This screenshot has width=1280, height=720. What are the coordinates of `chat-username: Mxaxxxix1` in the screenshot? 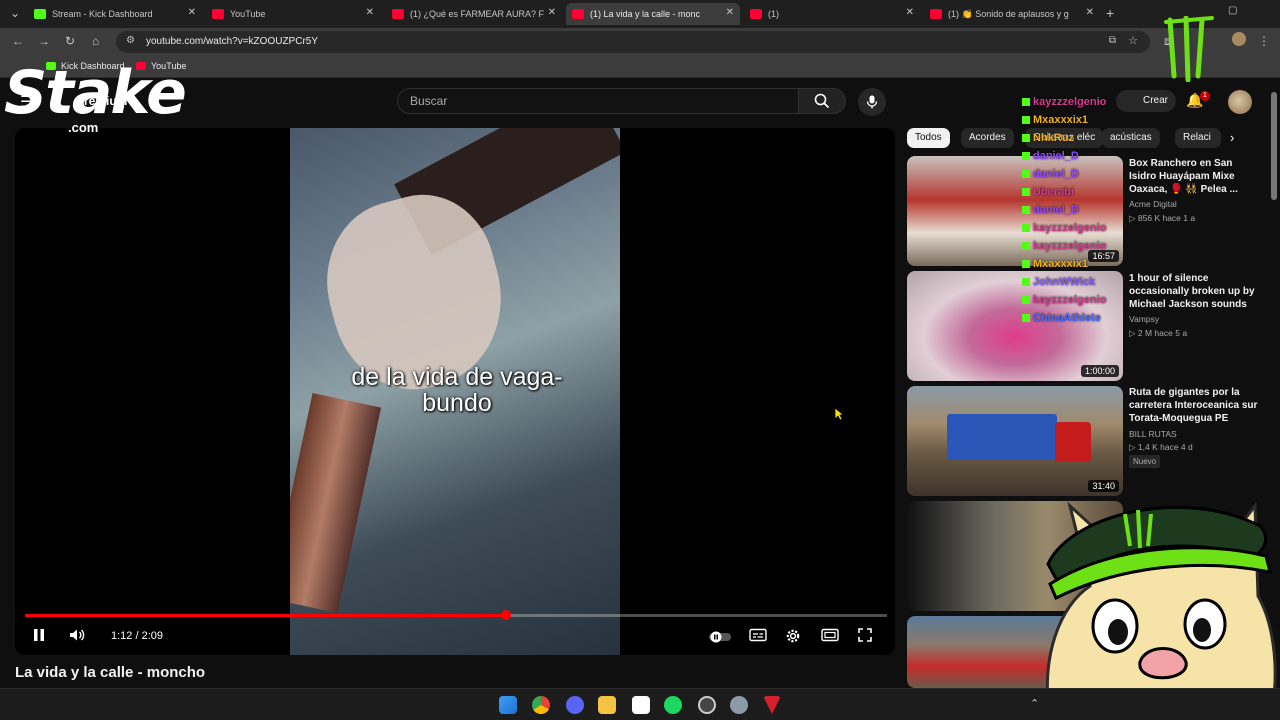 It's located at (1061, 264).